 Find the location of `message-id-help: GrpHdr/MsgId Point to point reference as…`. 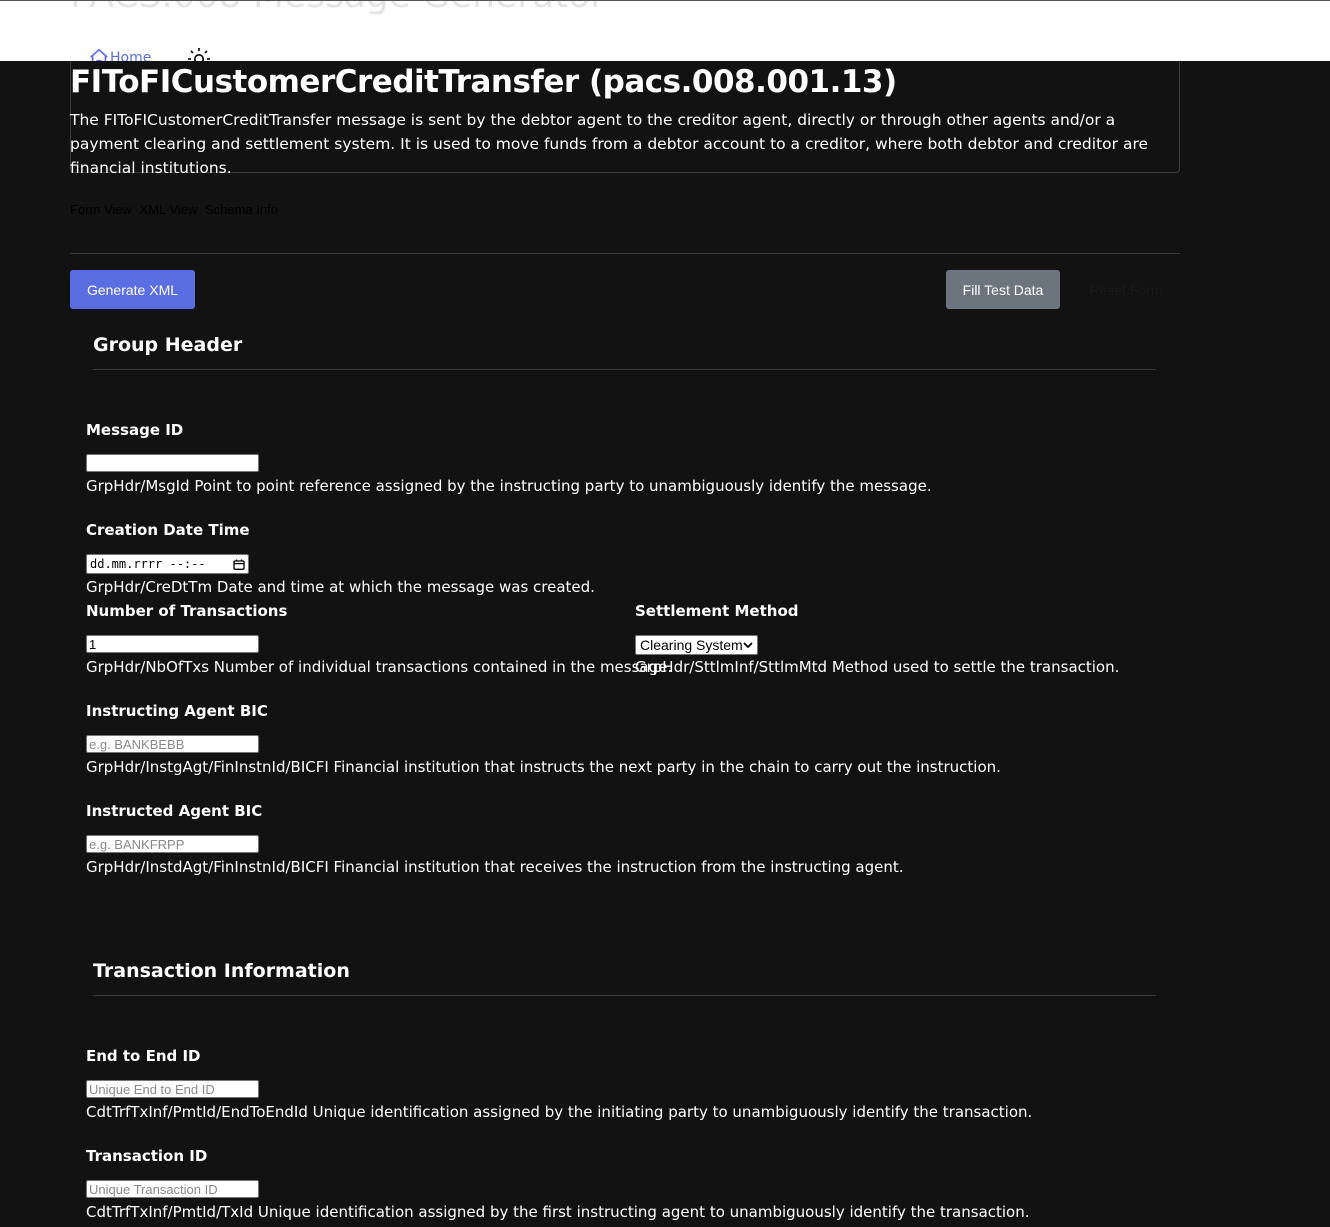

message-id-help: GrpHdr/MsgId Point to point reference as… is located at coordinates (509, 486).